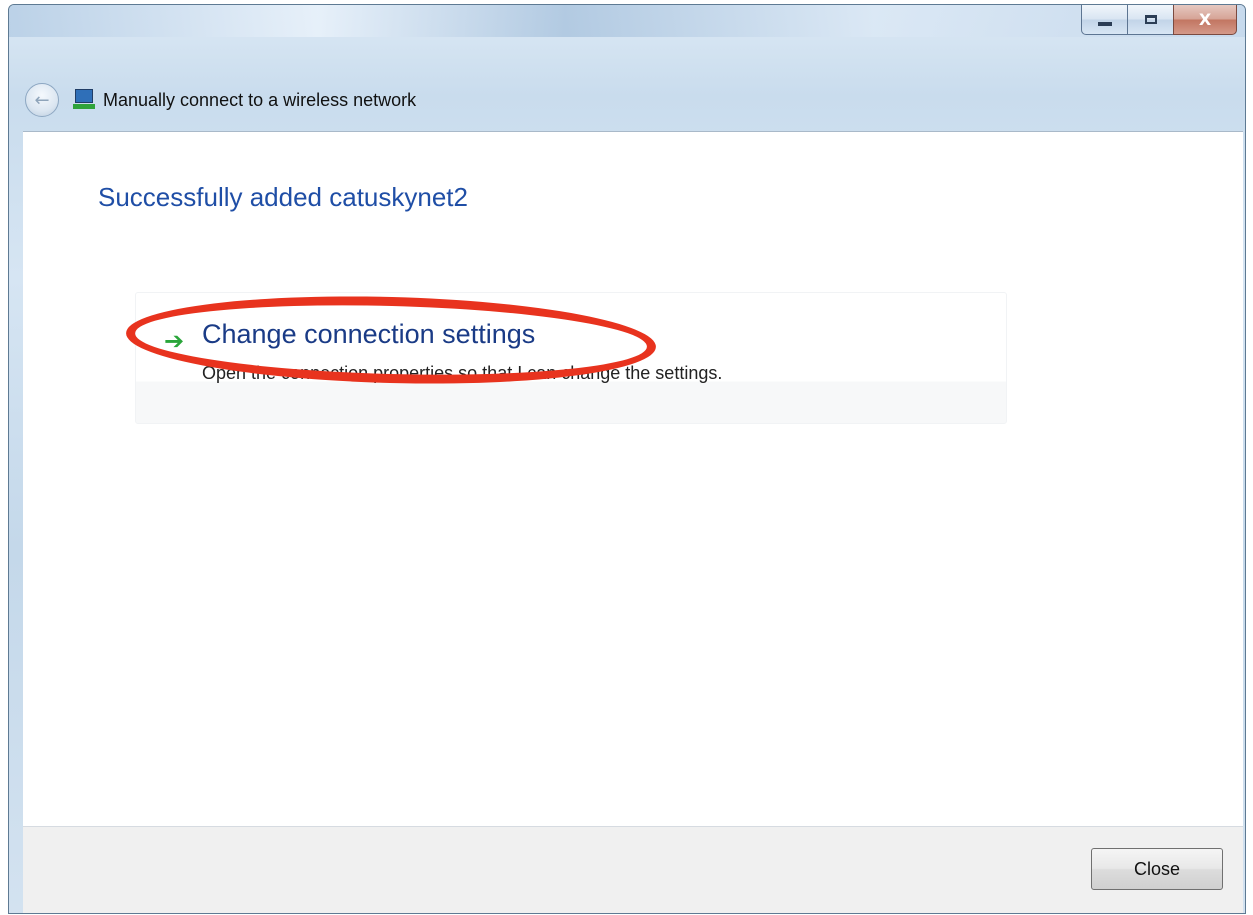 Image resolution: width=1253 pixels, height=915 pixels. I want to click on minimize-icon, so click(1104, 23).